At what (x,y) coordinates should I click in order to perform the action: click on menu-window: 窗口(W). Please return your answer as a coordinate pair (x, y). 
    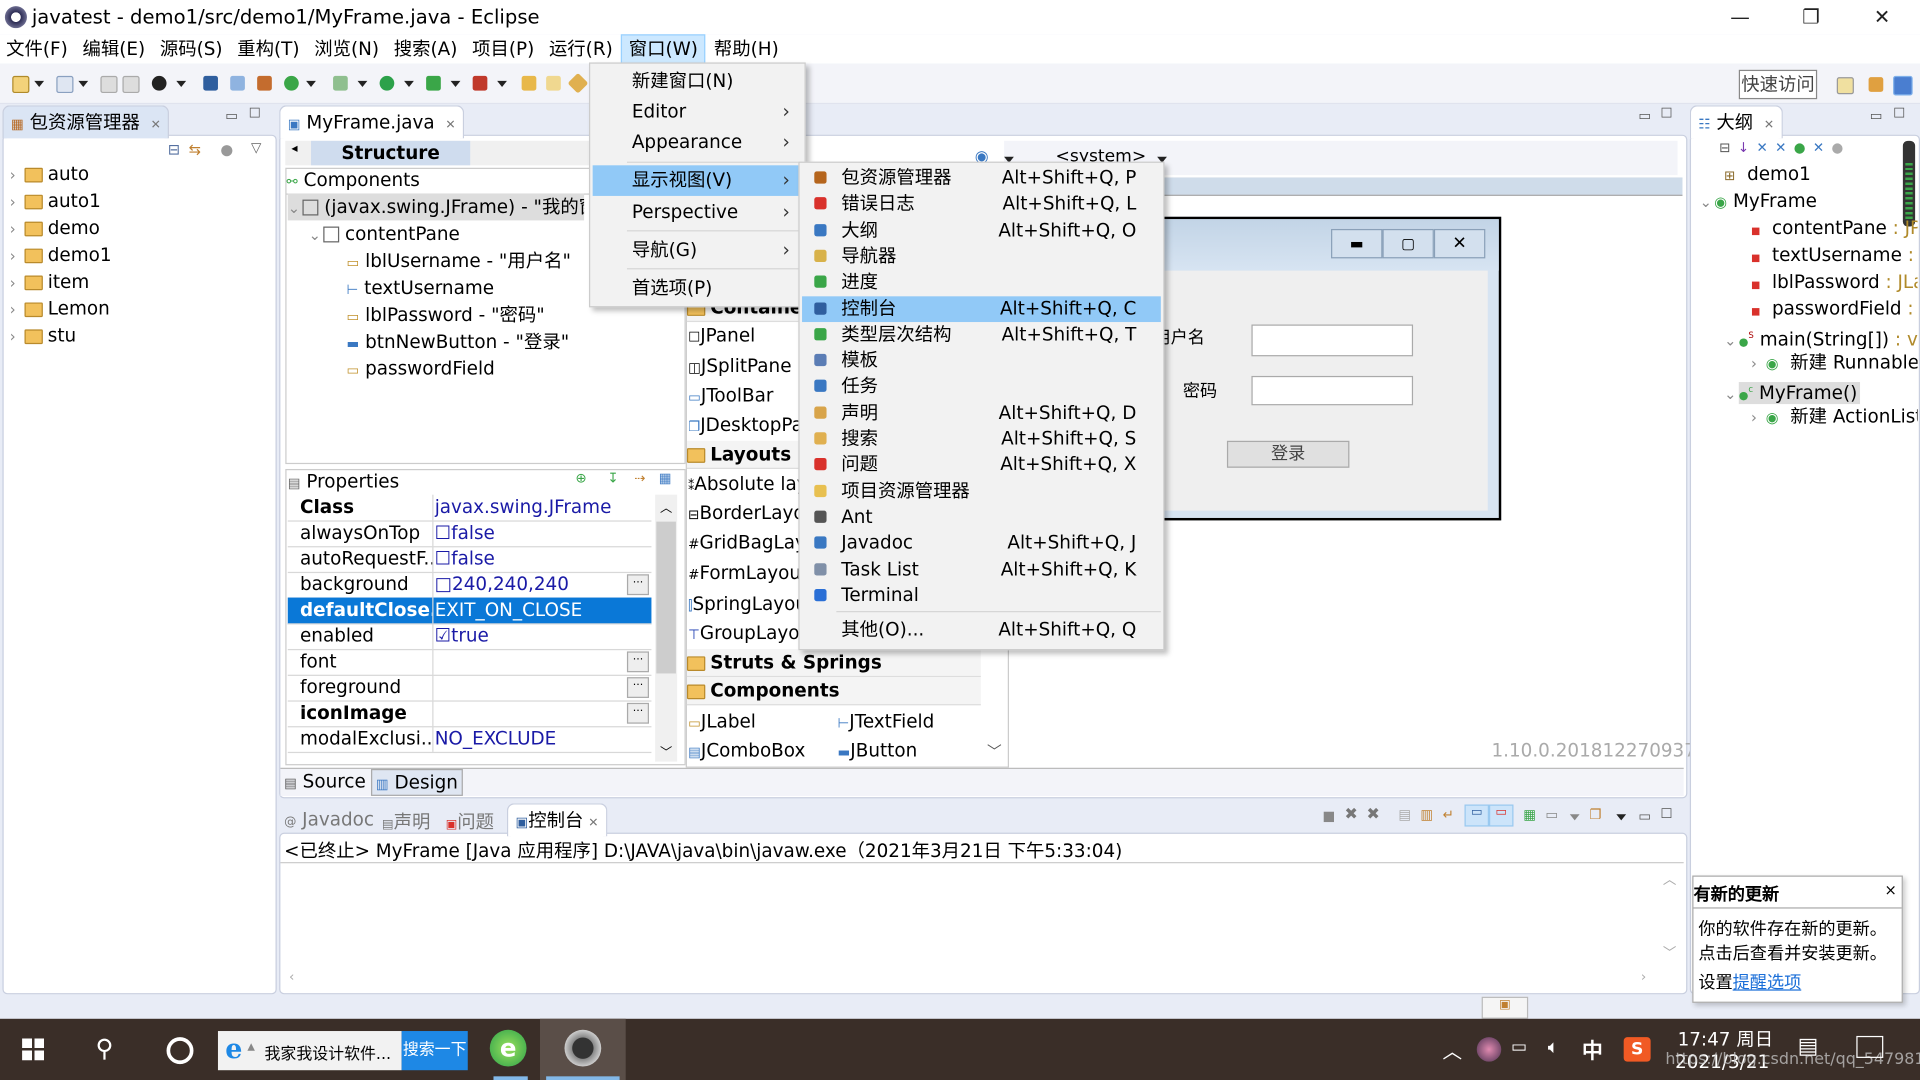
    Looking at the image, I should click on (663, 49).